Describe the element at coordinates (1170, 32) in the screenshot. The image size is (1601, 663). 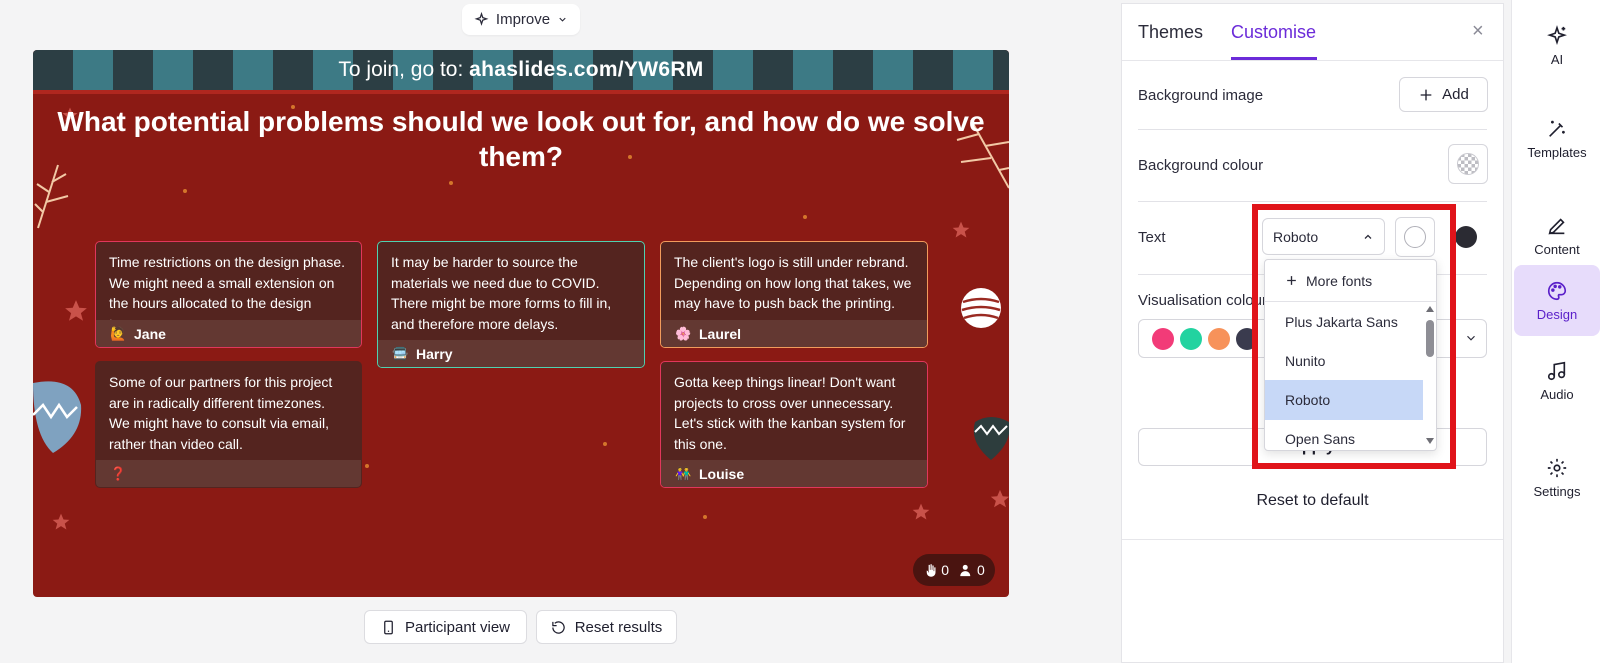
I see `tab-themes: Themes` at that location.